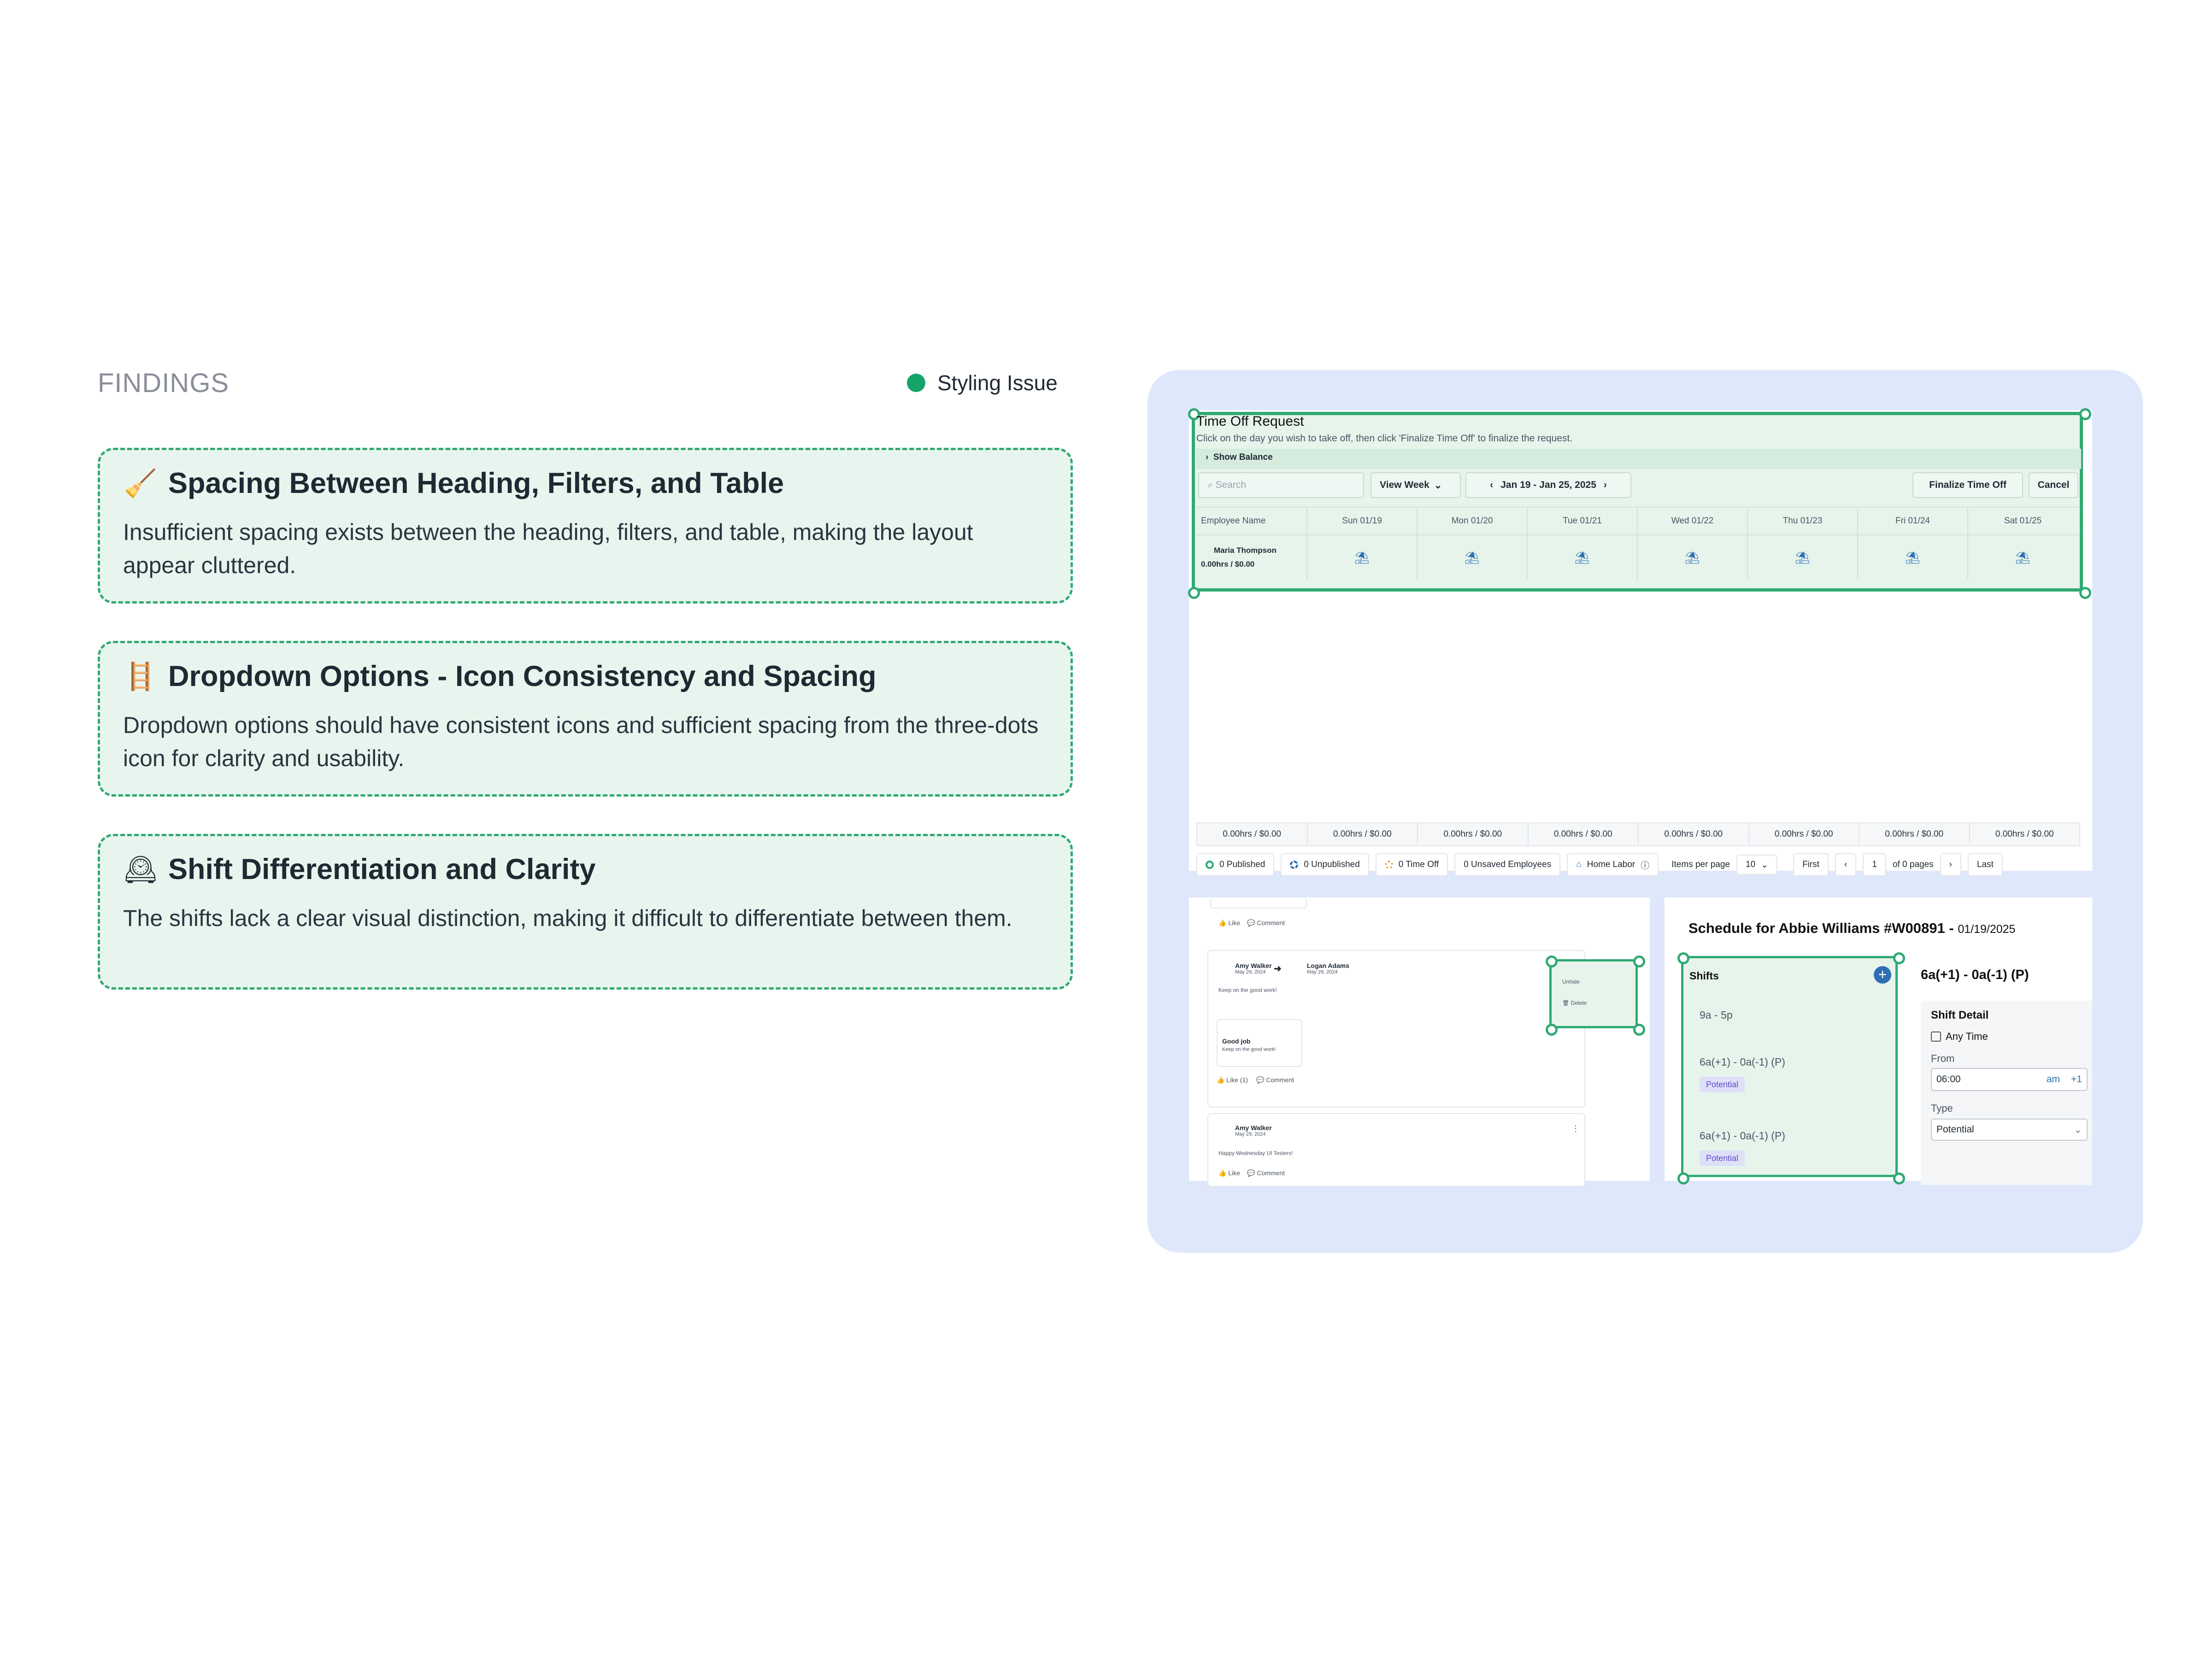 The width and height of the screenshot is (2212, 1659). I want to click on add-shift-button: +, so click(1882, 975).